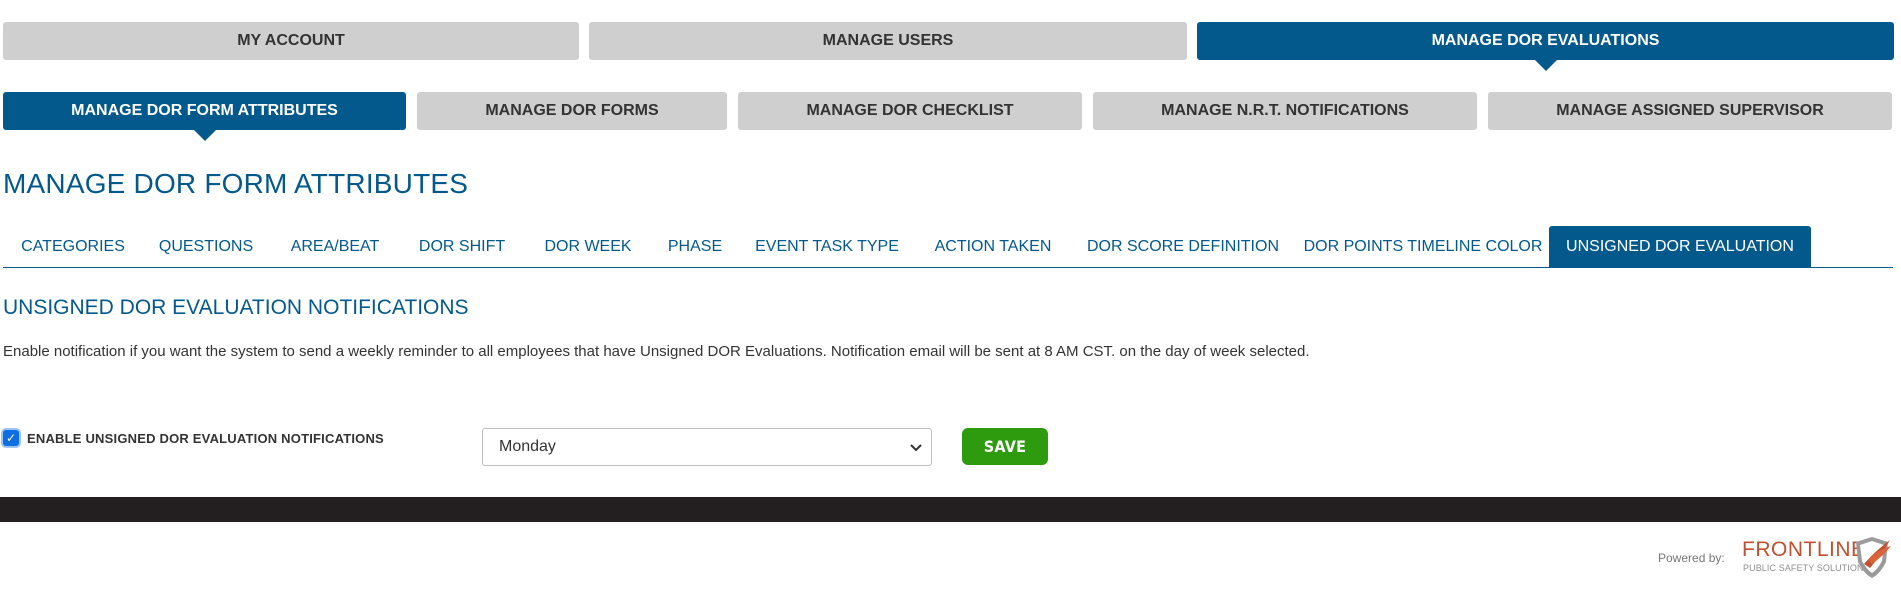  Describe the element at coordinates (572, 111) in the screenshot. I see `sub-nav-manage-dor-forms: MANAGE DOR FORMS` at that location.